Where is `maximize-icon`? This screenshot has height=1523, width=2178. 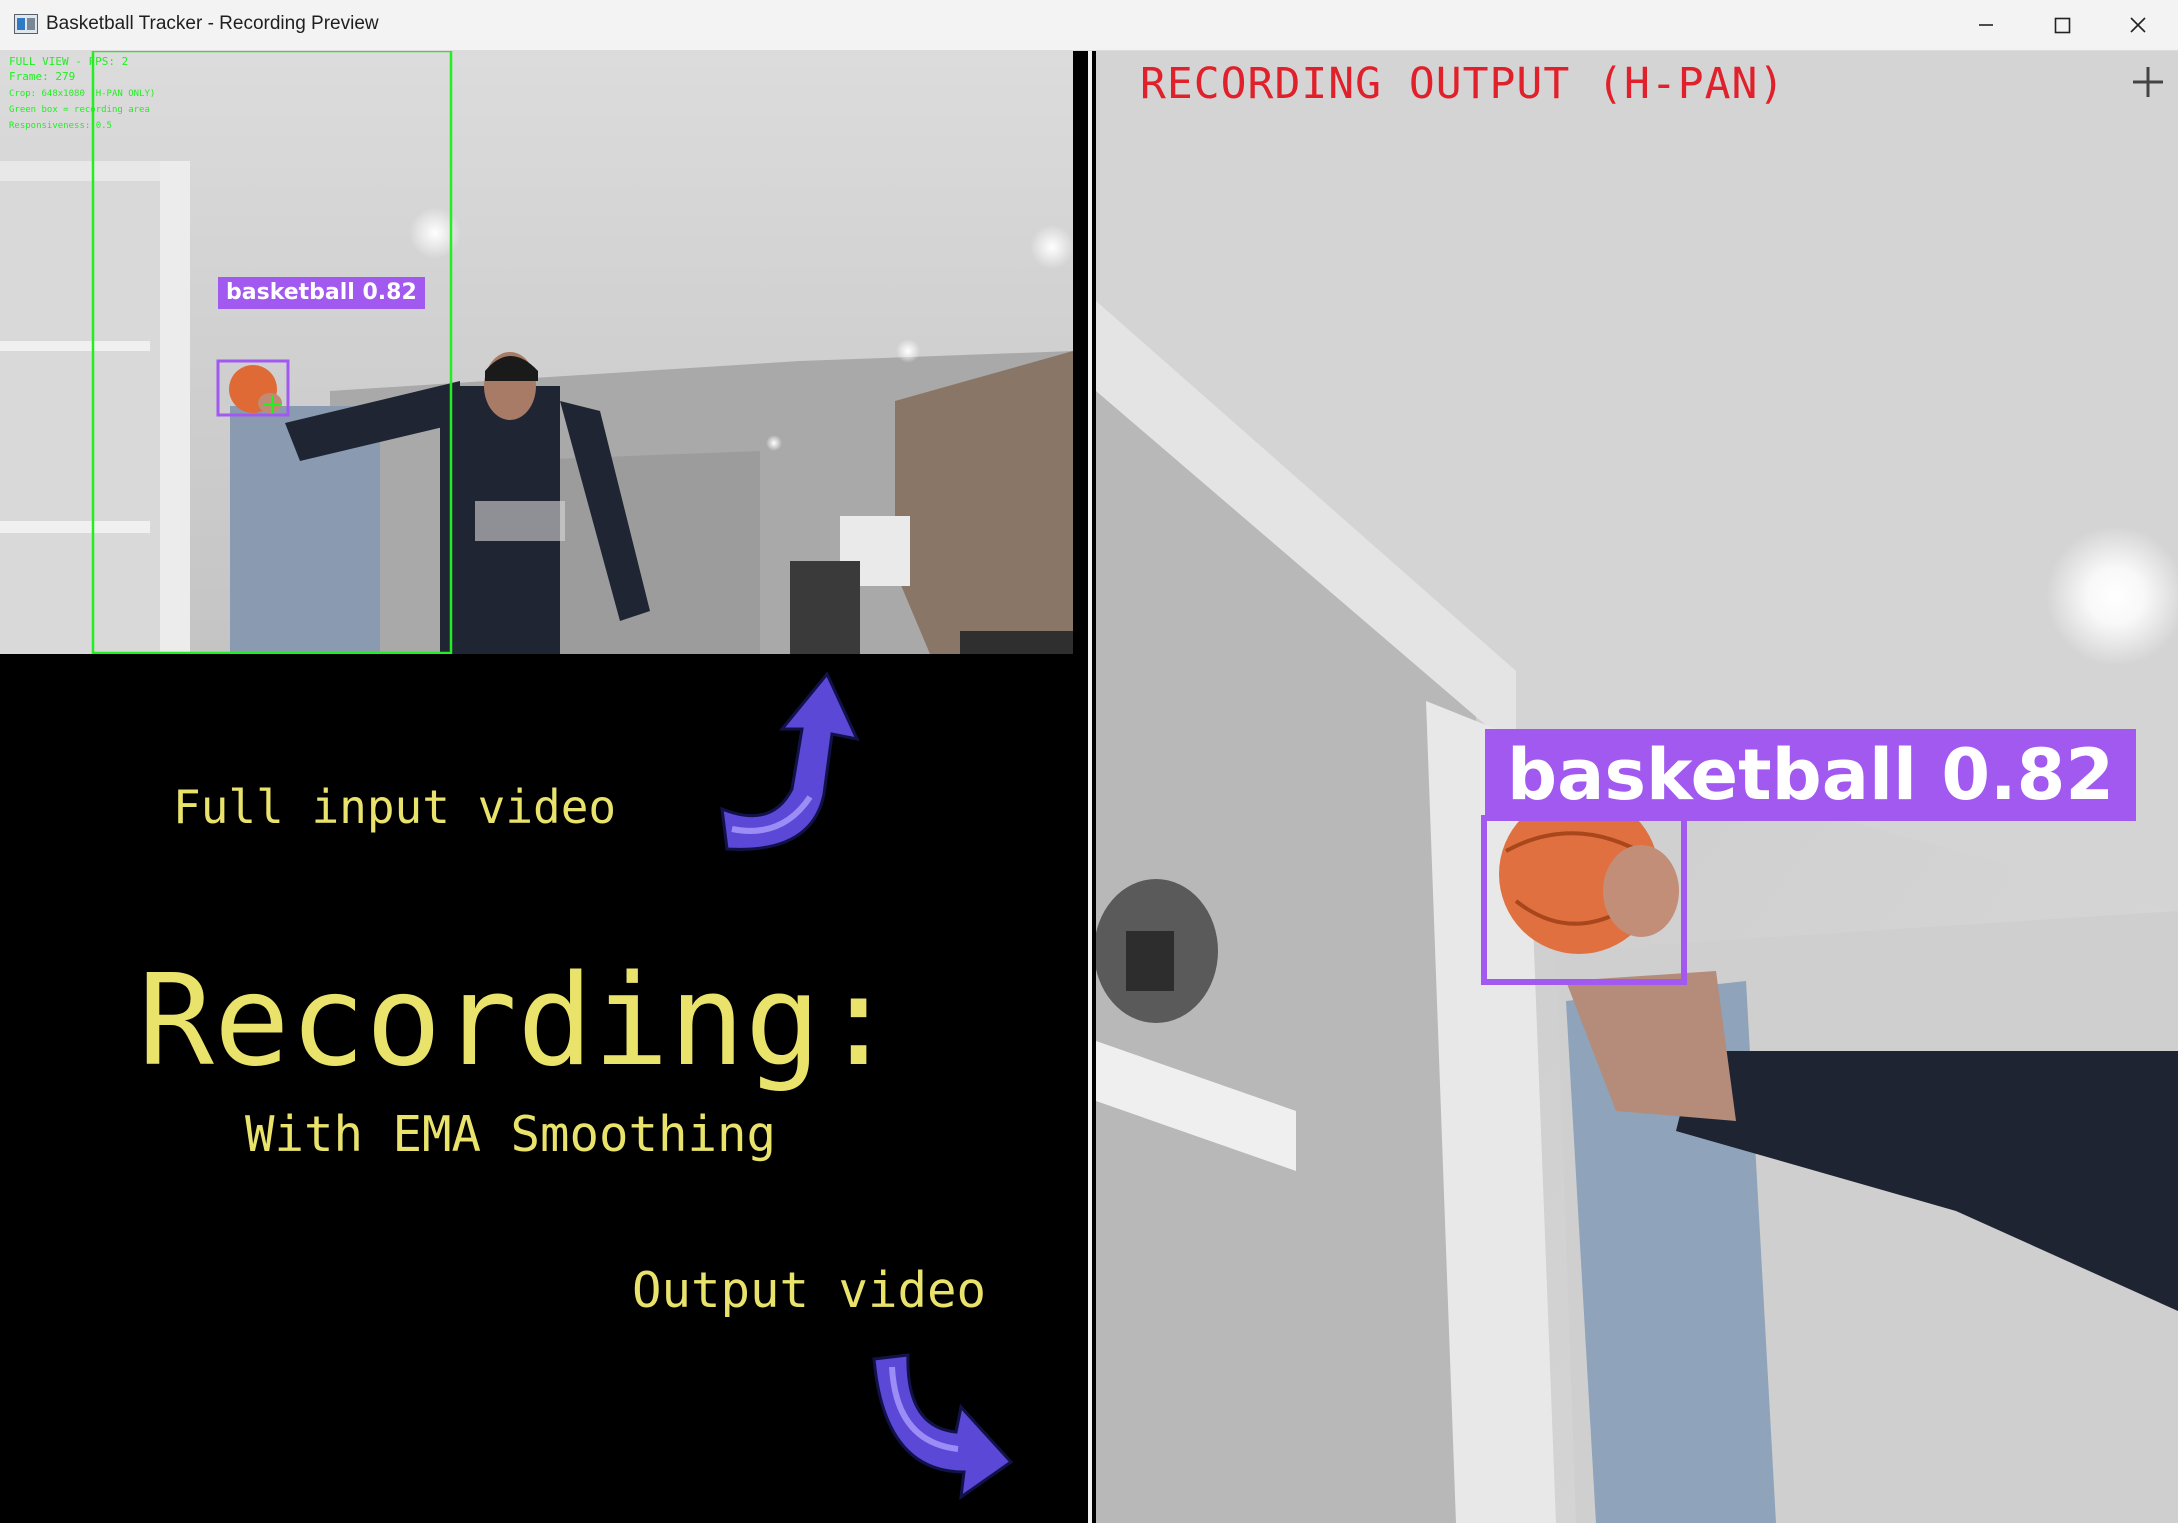 maximize-icon is located at coordinates (2062, 25).